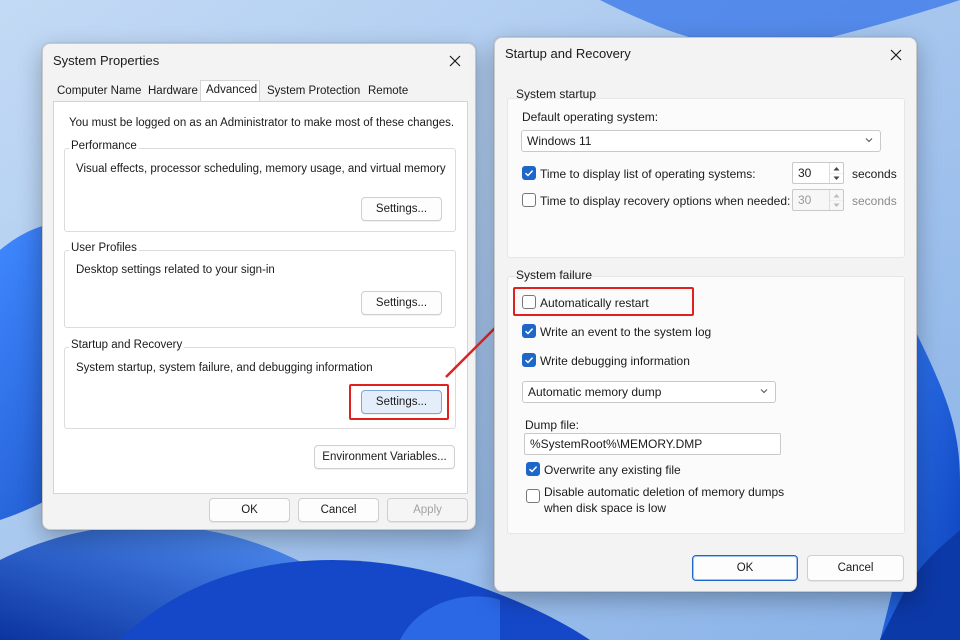  Describe the element at coordinates (559, 141) in the screenshot. I see `default-os-value: Windows 11` at that location.